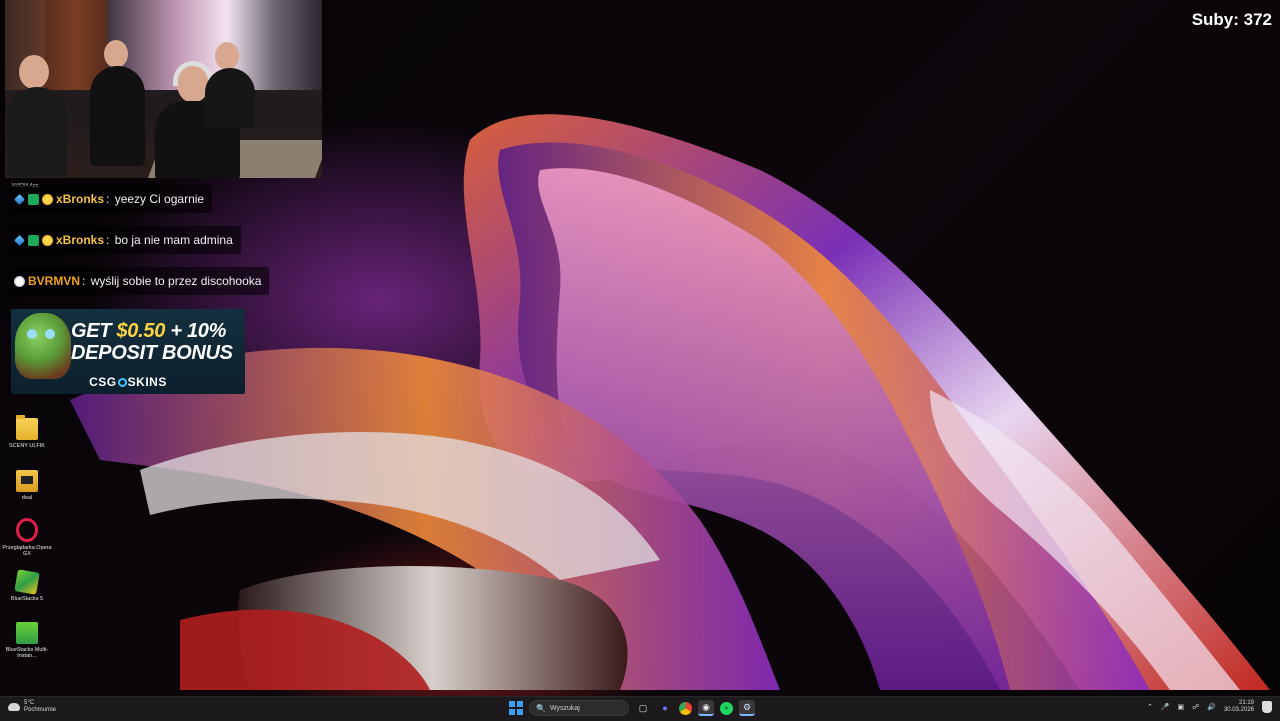  I want to click on desktop-icon-label: Przeglądarka Opera GX, so click(27, 551).